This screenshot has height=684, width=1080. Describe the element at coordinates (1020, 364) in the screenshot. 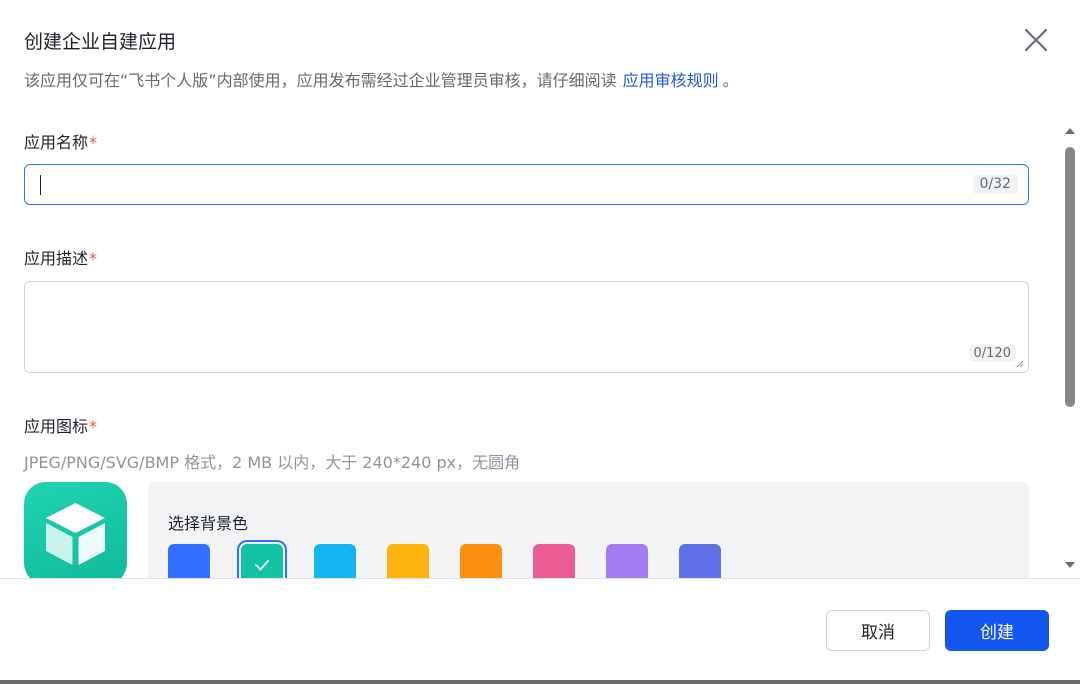

I see `resize-handle-icon` at that location.